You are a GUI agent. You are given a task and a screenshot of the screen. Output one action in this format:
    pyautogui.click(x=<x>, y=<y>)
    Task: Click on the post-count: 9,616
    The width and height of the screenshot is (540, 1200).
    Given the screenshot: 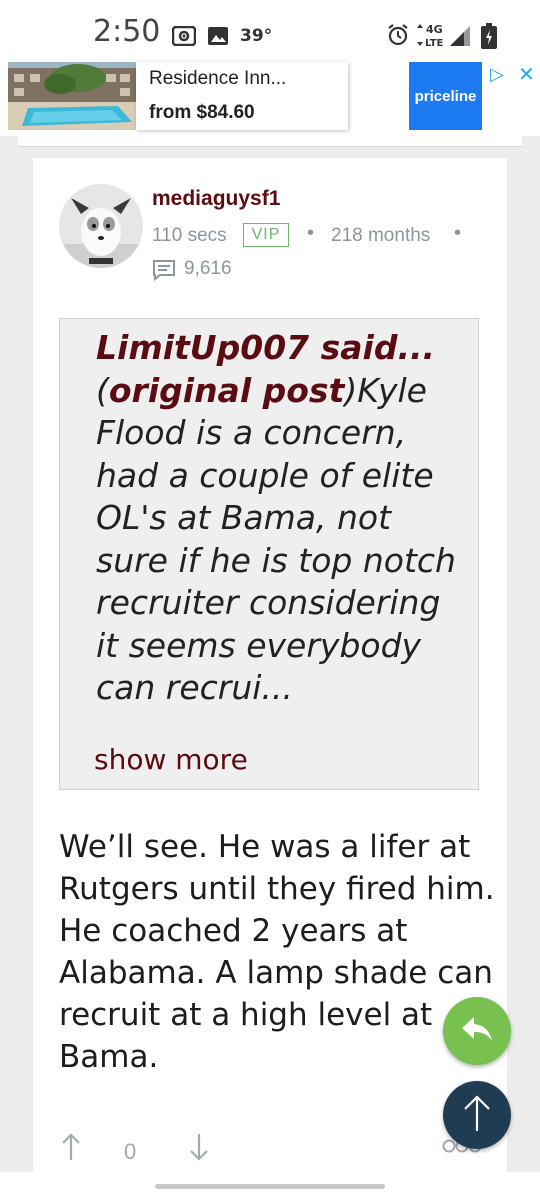 What is the action you would take?
    pyautogui.click(x=208, y=268)
    